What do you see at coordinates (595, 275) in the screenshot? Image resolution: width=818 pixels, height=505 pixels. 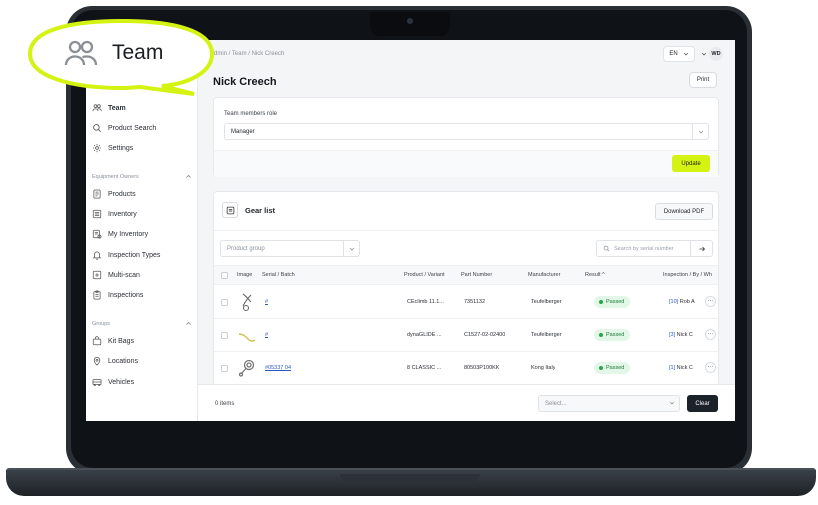 I see `column-header-result: Result ^` at bounding box center [595, 275].